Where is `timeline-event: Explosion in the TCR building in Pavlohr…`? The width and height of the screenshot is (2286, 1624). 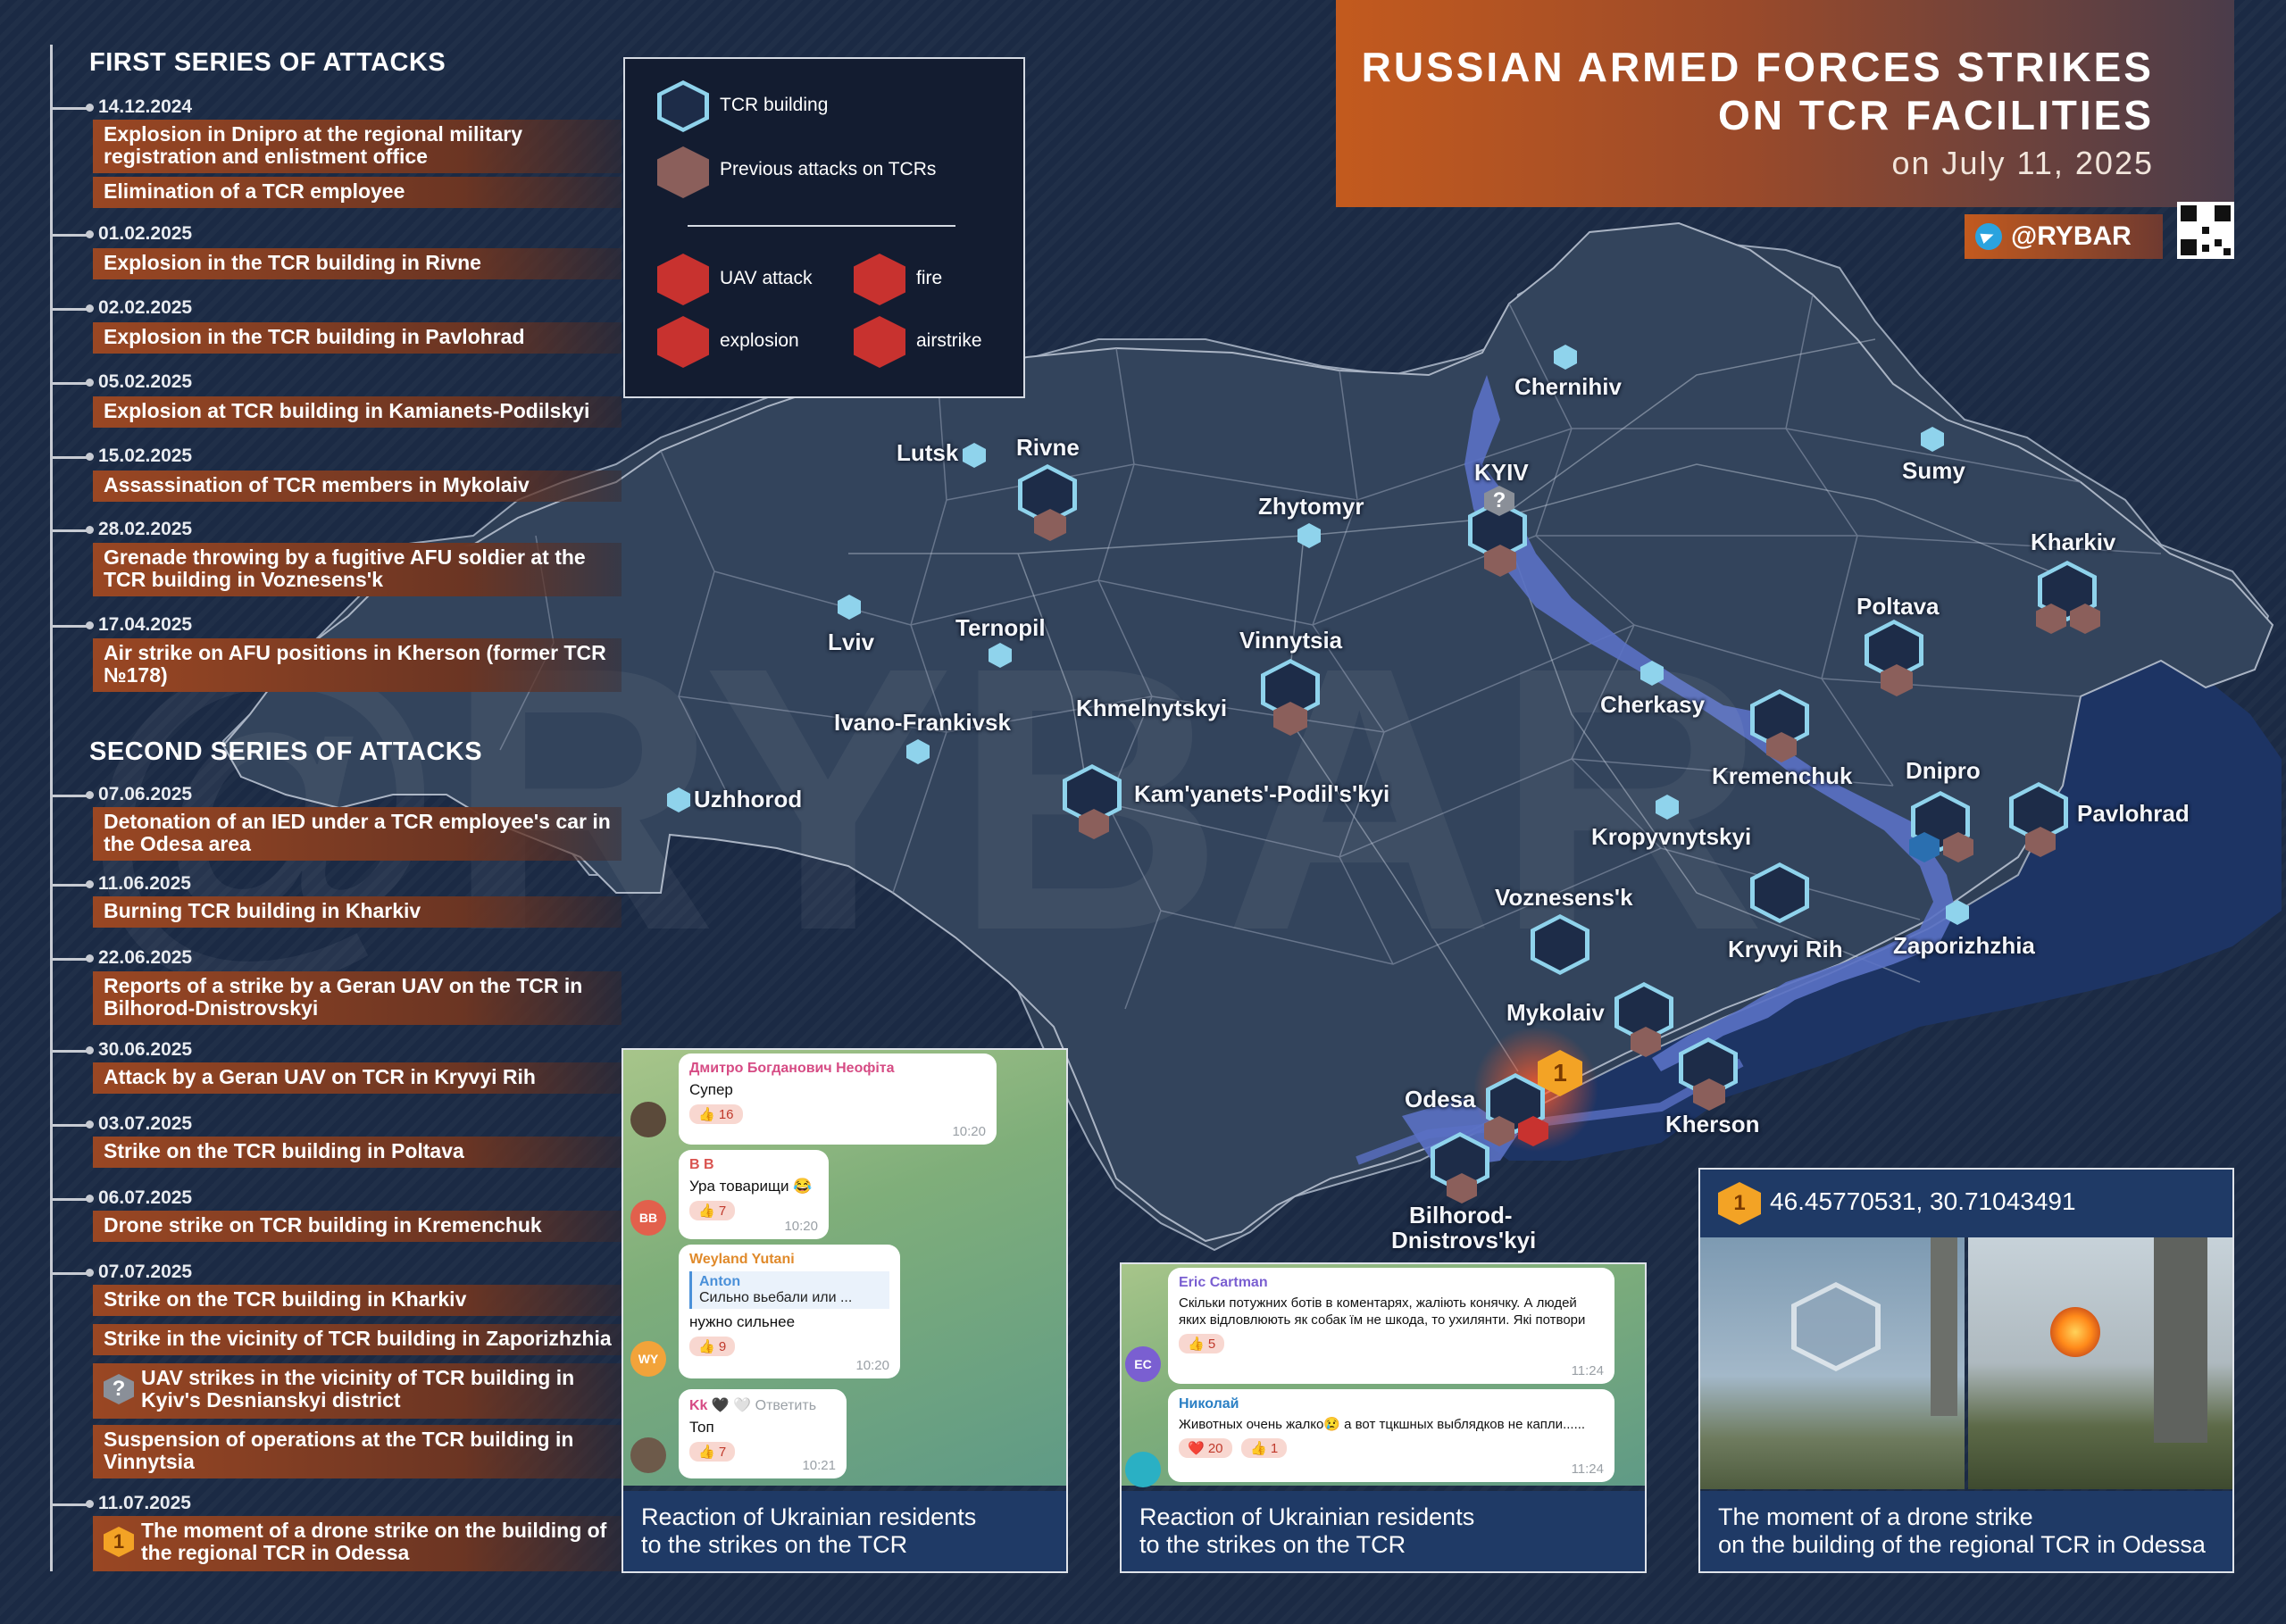 timeline-event: Explosion in the TCR building in Pavlohr… is located at coordinates (357, 338).